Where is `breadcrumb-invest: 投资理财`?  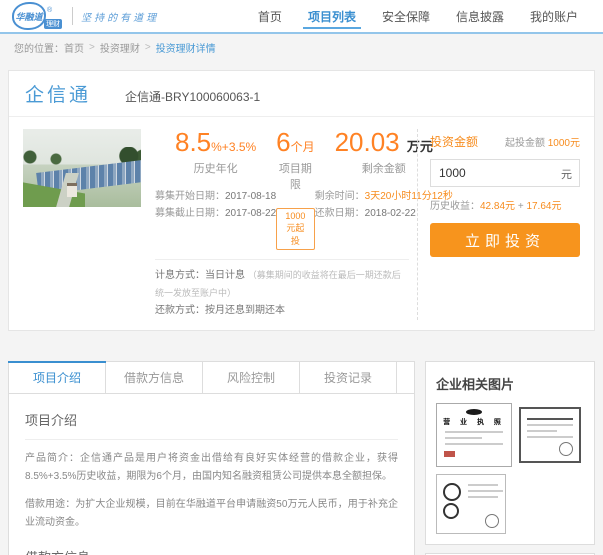
breadcrumb-invest: 投资理财 is located at coordinates (120, 47).